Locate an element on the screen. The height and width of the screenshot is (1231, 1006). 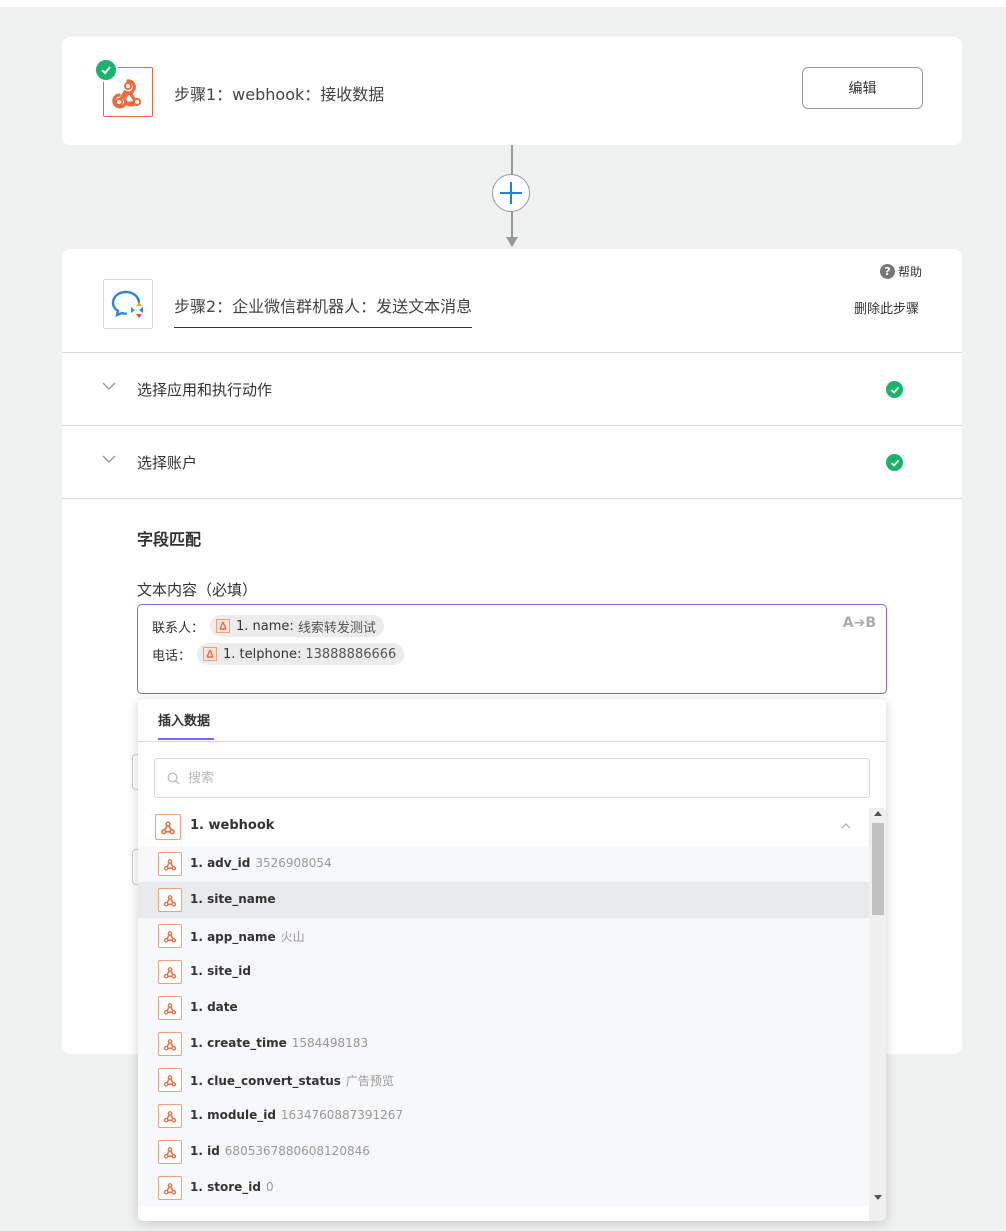
section-select-account: 选择账户 is located at coordinates (512, 461).